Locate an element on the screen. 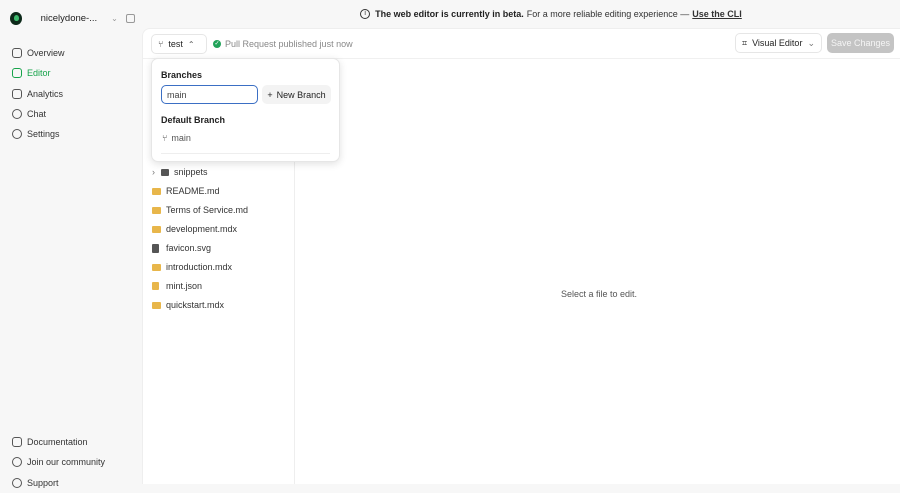  file-item: mint.json is located at coordinates (177, 286).